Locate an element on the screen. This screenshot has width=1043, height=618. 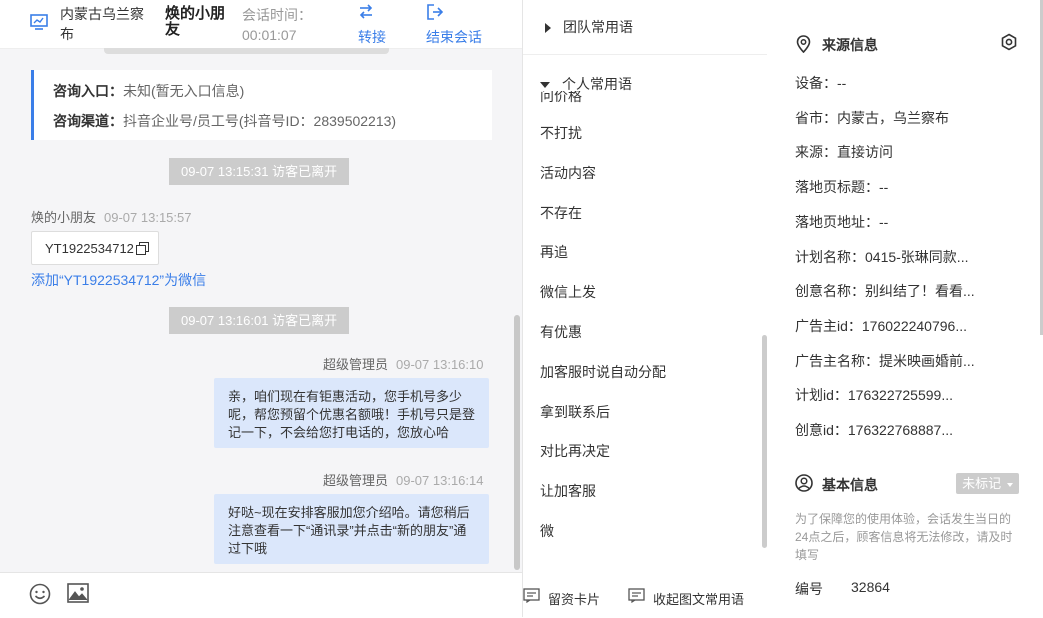
message-time: 09-07 13:16:14 is located at coordinates (440, 480).